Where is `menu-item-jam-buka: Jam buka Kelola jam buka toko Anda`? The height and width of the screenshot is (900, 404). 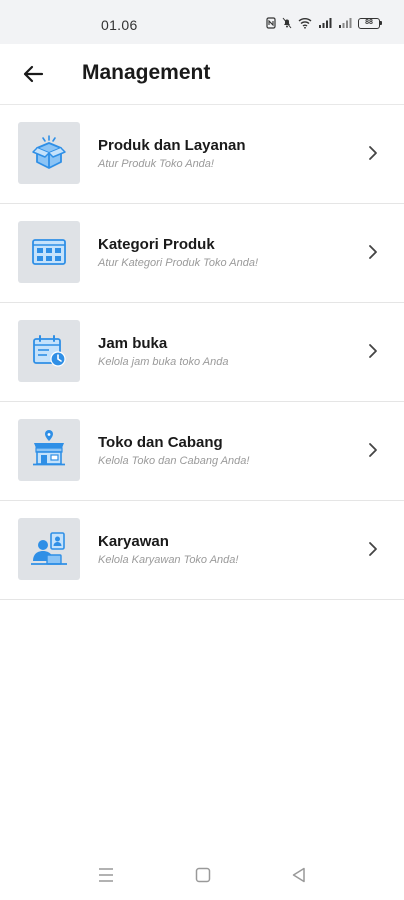
menu-item-jam-buka: Jam buka Kelola jam buka toko Anda is located at coordinates (202, 352).